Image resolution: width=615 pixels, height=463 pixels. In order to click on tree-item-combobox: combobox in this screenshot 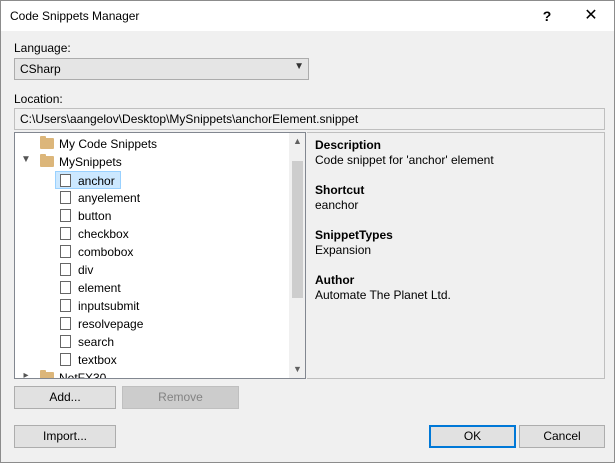, I will do `click(110, 252)`.